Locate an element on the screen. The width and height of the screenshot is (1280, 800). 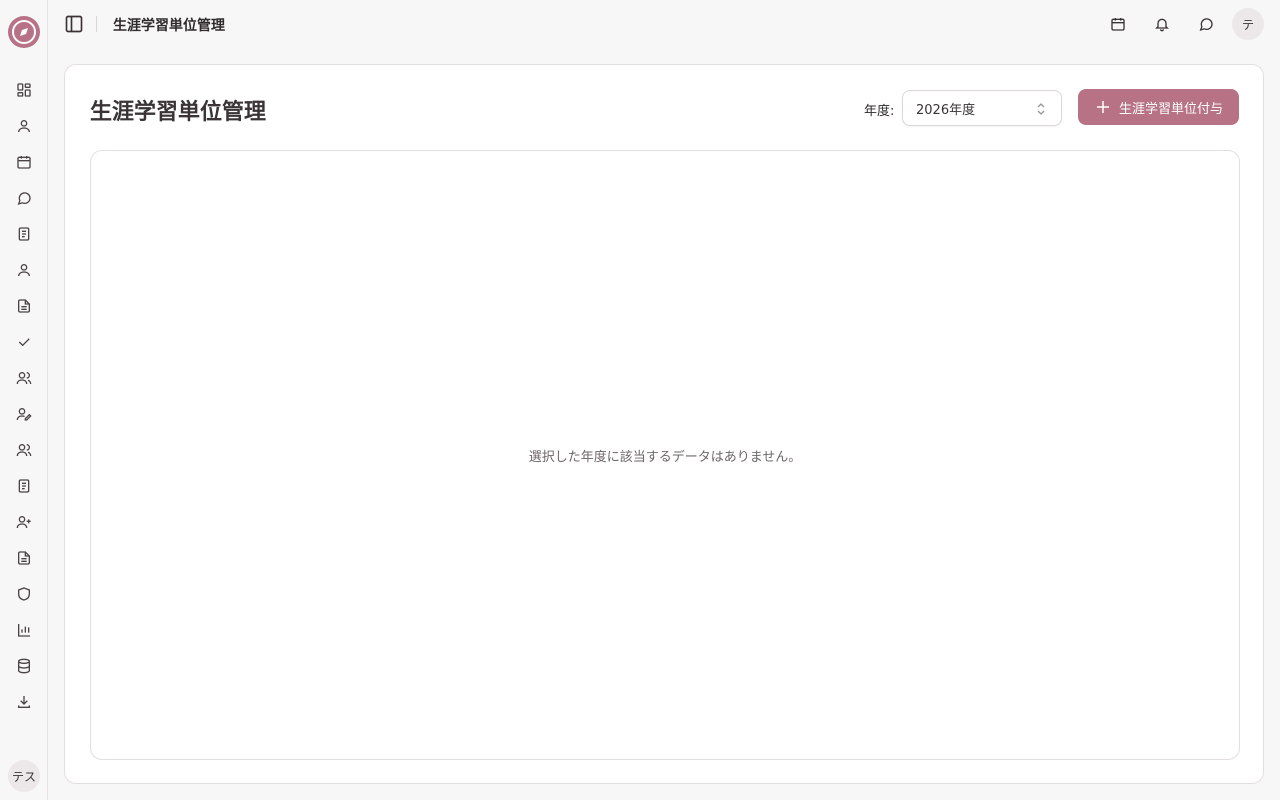
sidebar-item-calendar is located at coordinates (24, 162).